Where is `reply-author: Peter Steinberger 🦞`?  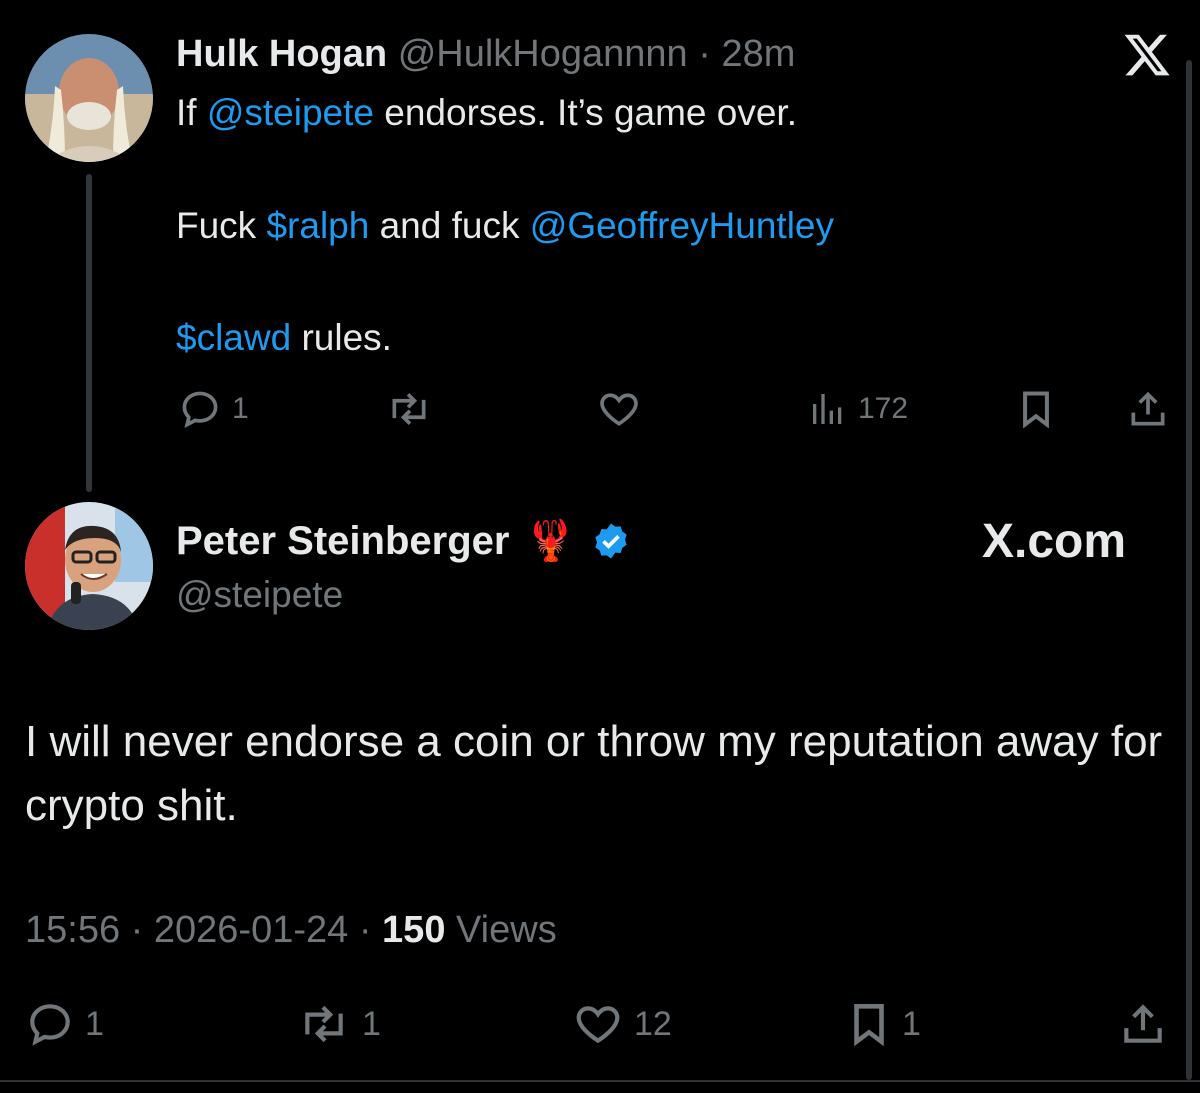
reply-author: Peter Steinberger 🦞 is located at coordinates (403, 541).